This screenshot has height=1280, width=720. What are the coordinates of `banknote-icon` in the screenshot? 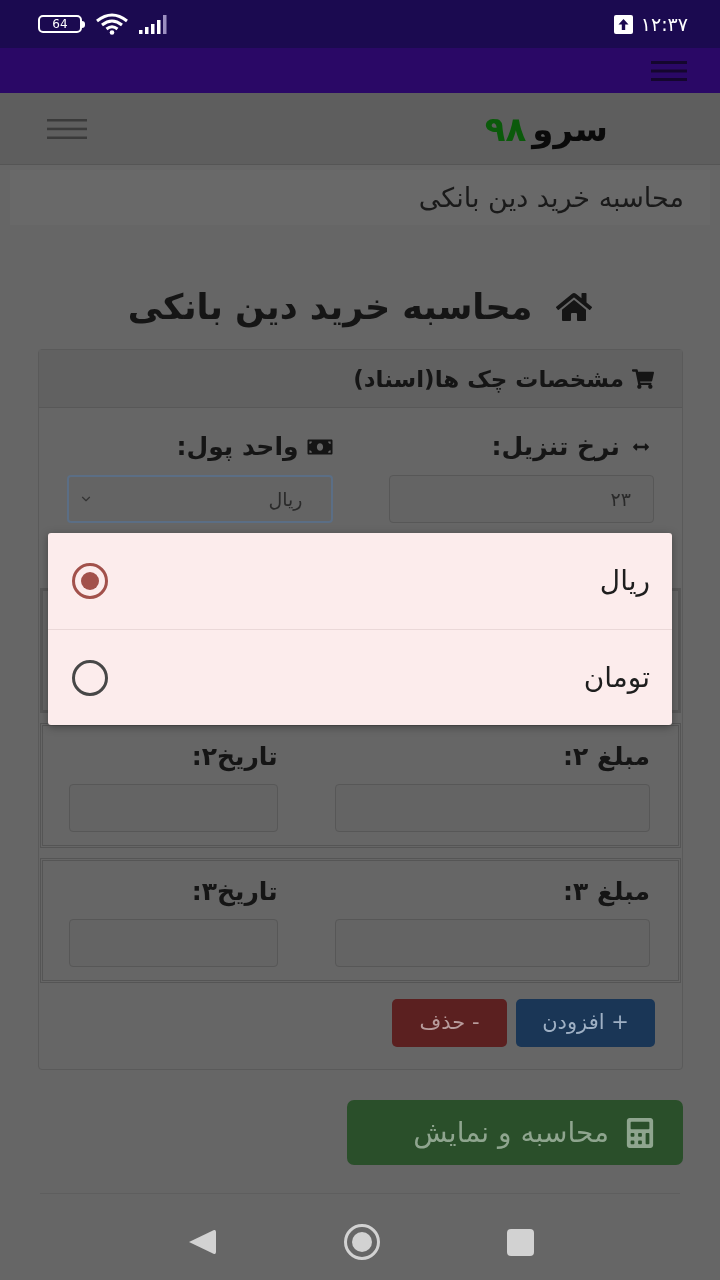 It's located at (319, 447).